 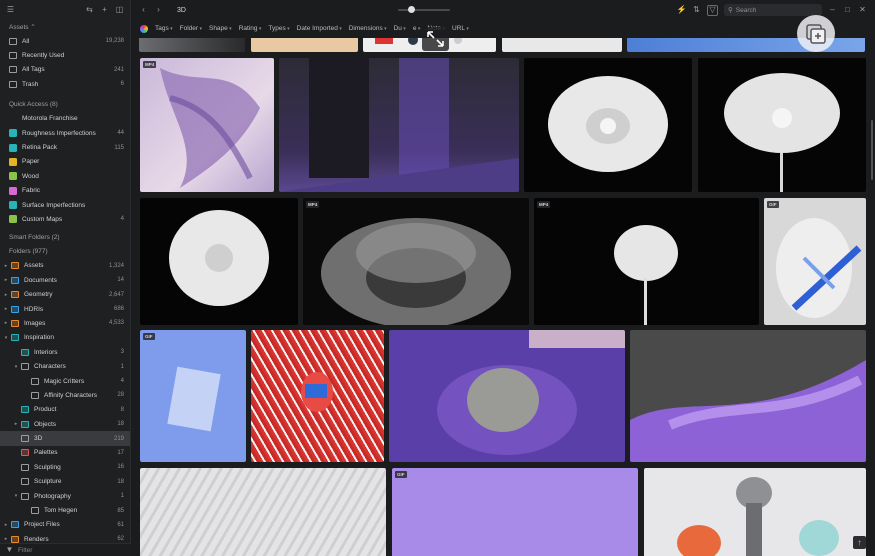 What do you see at coordinates (65, 280) in the screenshot?
I see `folder-item: ▸ Documents 14` at bounding box center [65, 280].